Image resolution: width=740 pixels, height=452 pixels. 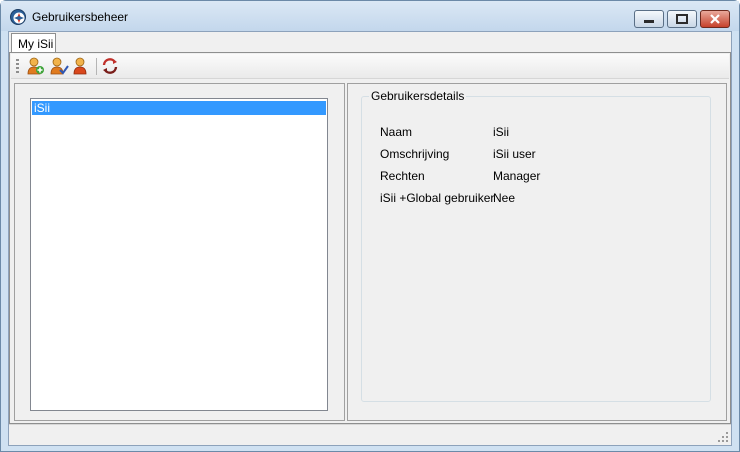 What do you see at coordinates (501, 132) in the screenshot?
I see `detail-value: iSii` at bounding box center [501, 132].